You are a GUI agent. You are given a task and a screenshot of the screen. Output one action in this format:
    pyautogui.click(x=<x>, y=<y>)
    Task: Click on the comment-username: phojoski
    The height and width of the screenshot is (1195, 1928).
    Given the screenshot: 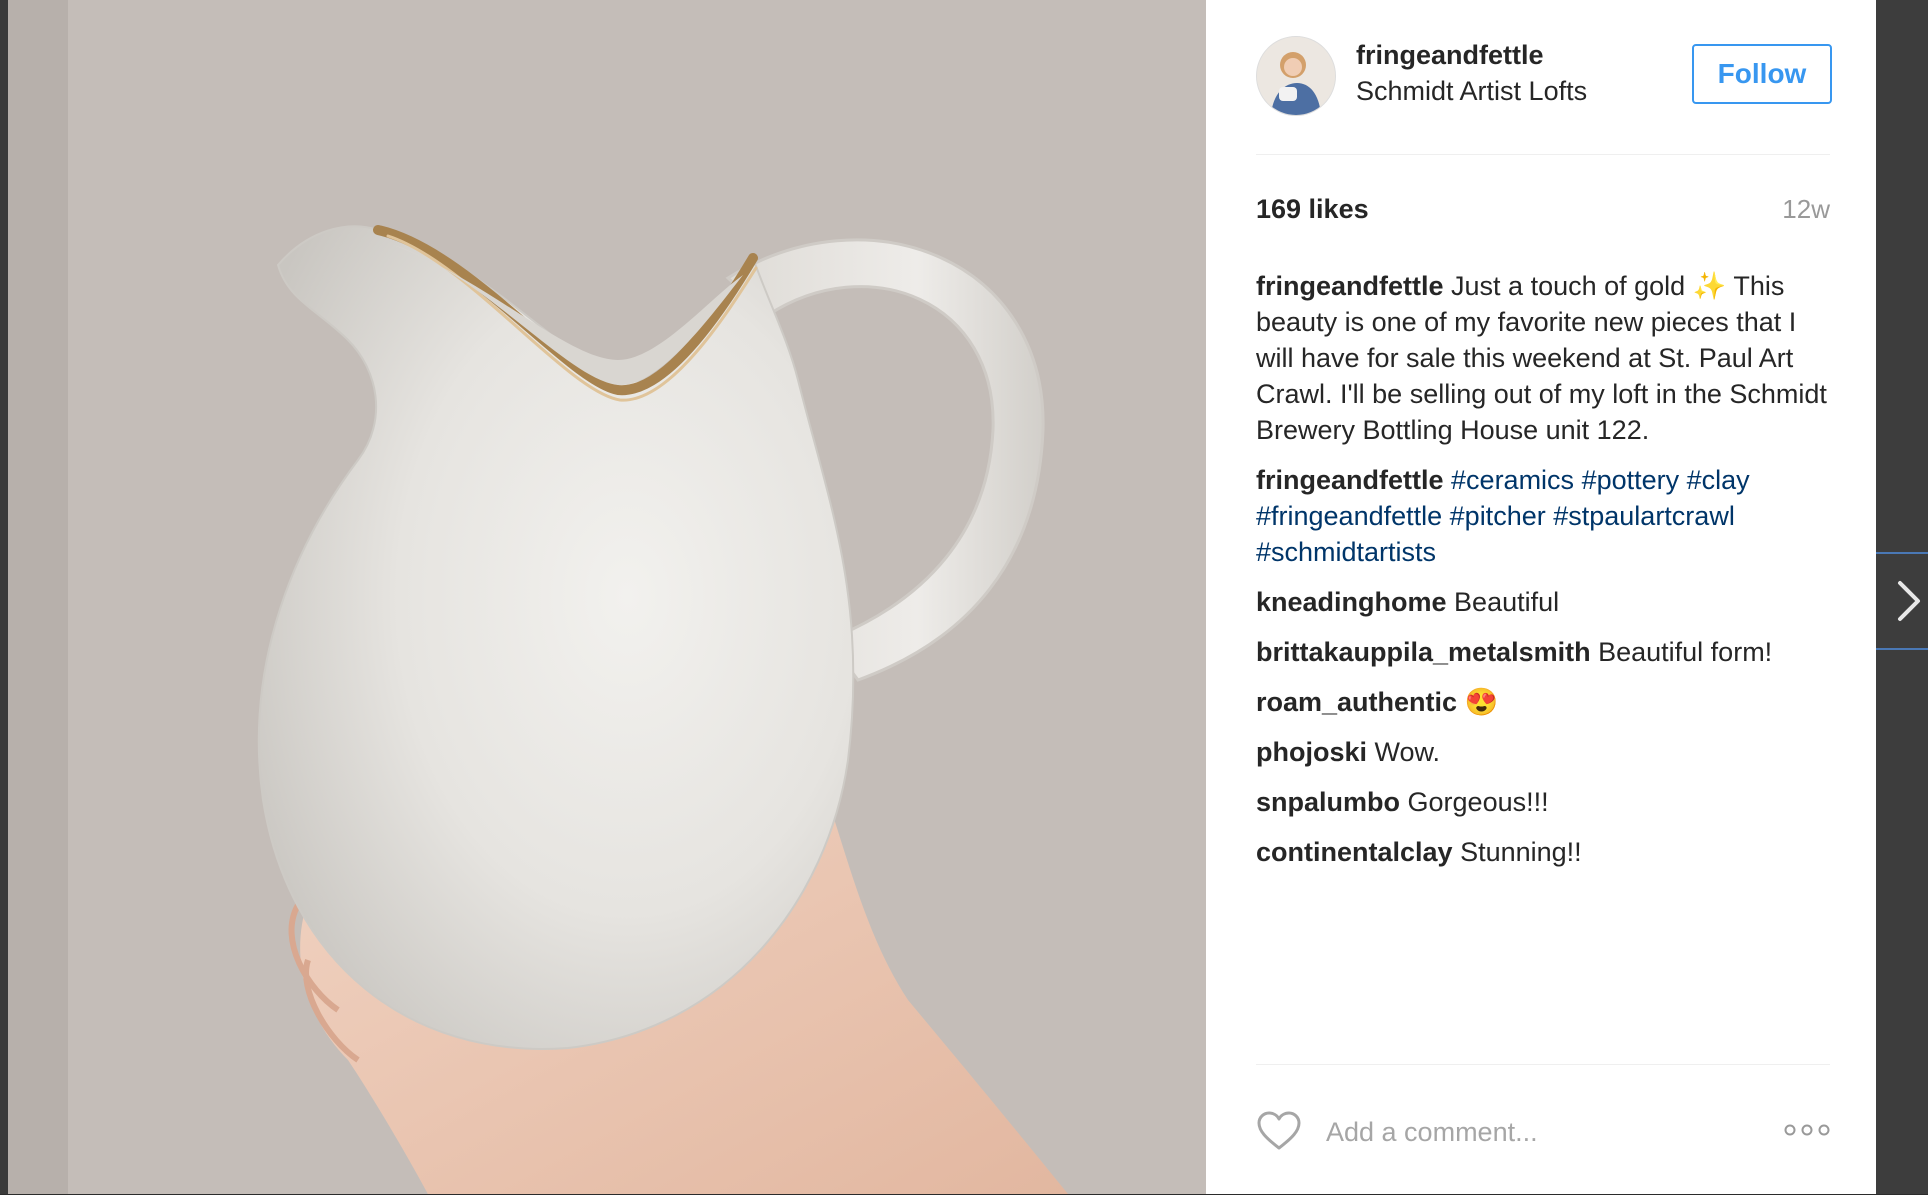 What is the action you would take?
    pyautogui.click(x=1311, y=752)
    